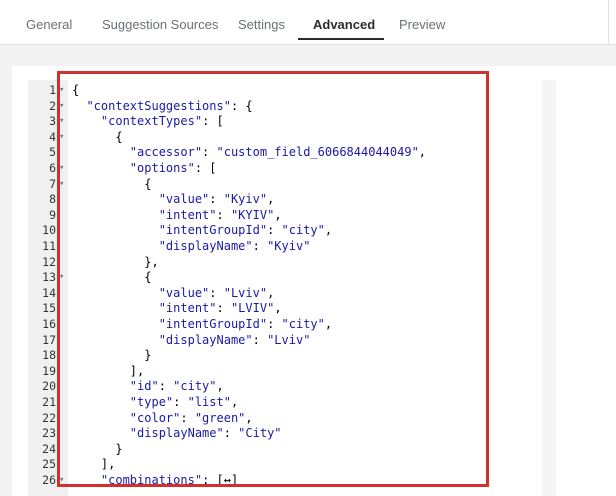  What do you see at coordinates (422, 24) in the screenshot?
I see `tab-preview: Preview` at bounding box center [422, 24].